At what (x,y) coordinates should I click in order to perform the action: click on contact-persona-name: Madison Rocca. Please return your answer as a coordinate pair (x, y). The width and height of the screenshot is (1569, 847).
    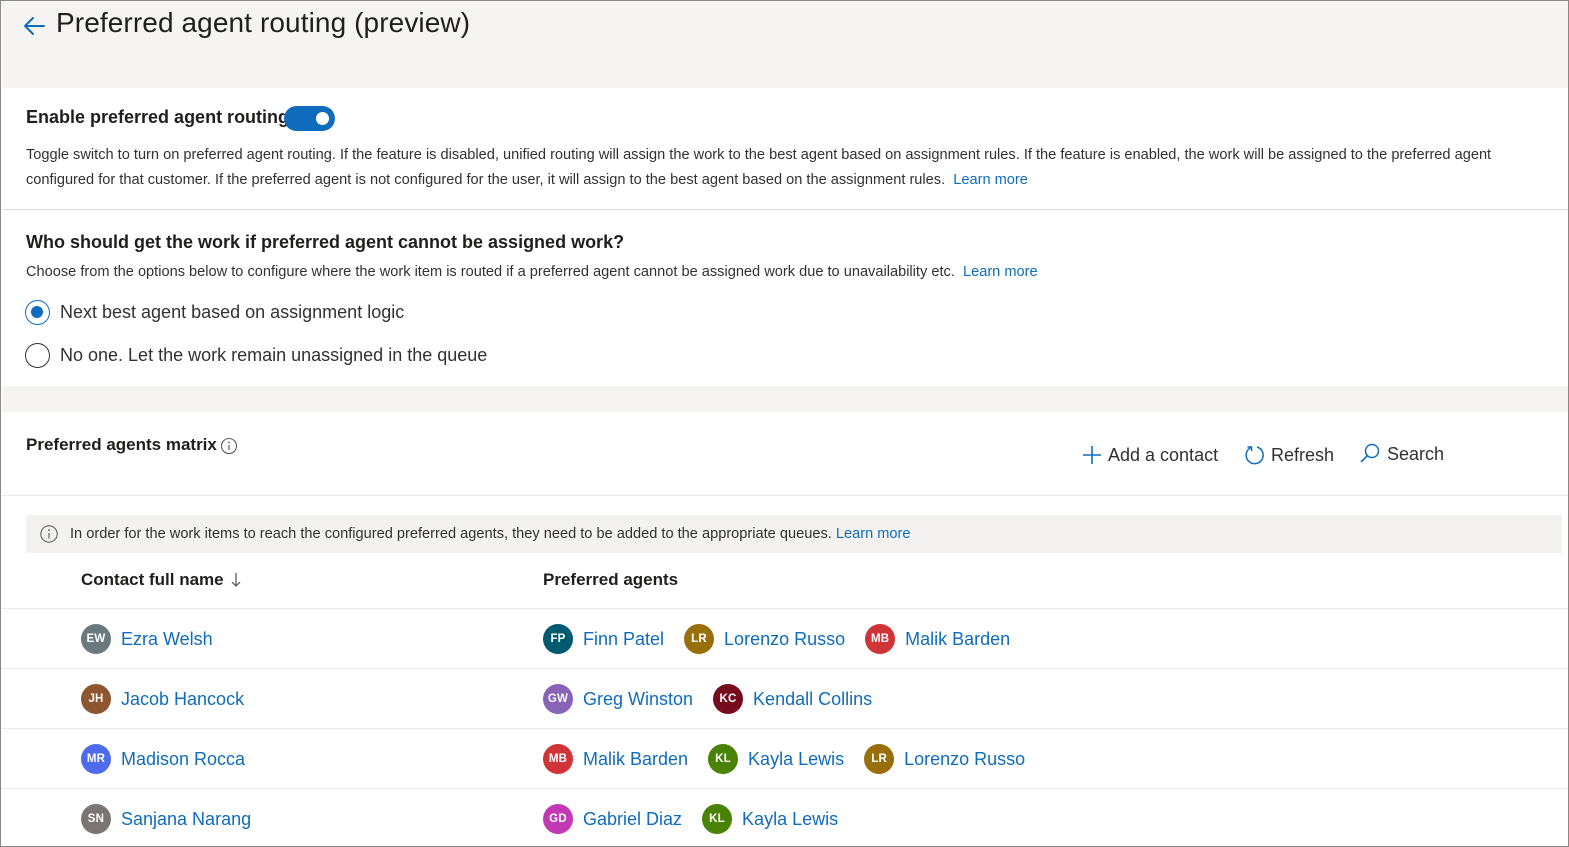
    Looking at the image, I should click on (183, 759).